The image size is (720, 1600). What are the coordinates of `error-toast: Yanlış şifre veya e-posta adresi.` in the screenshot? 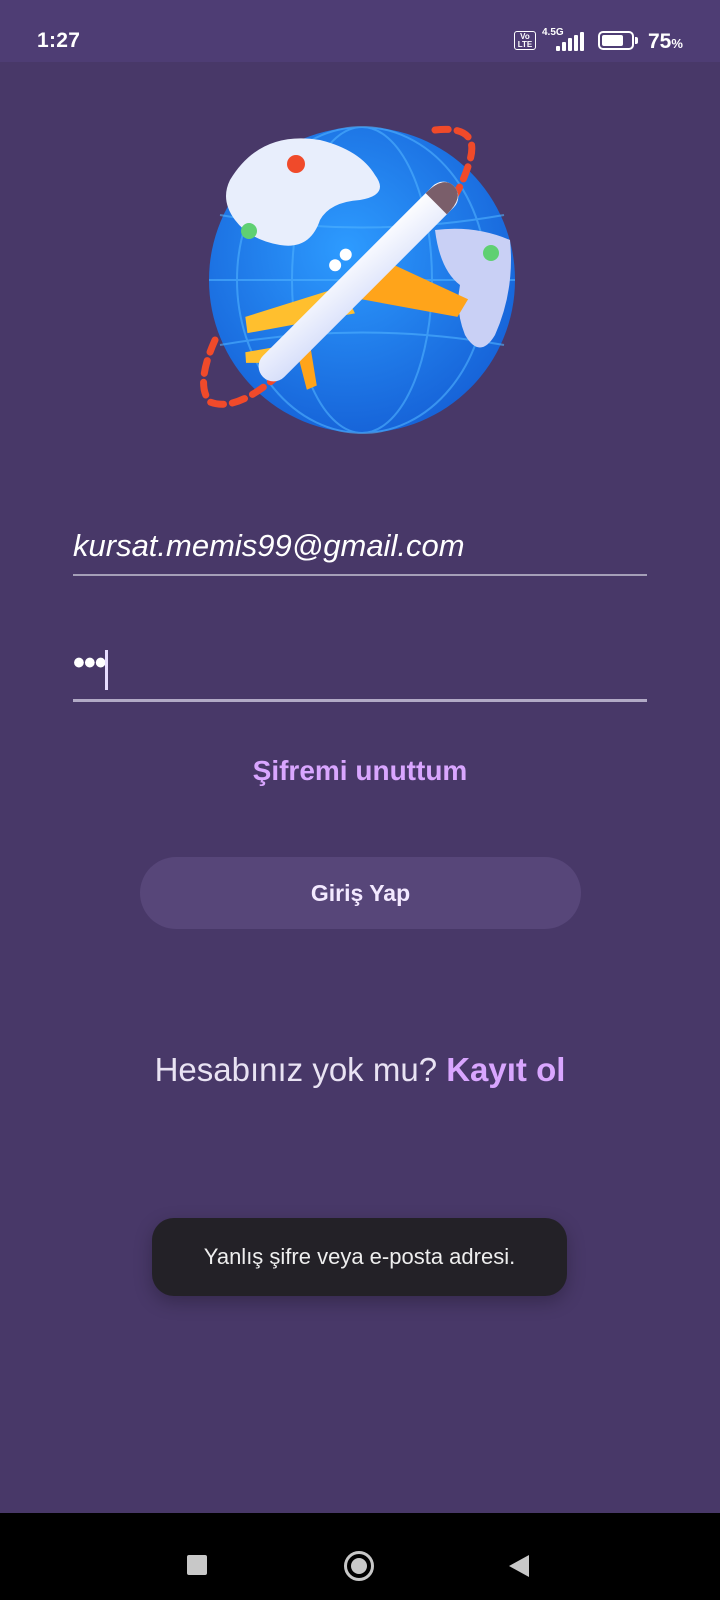 It's located at (359, 1257).